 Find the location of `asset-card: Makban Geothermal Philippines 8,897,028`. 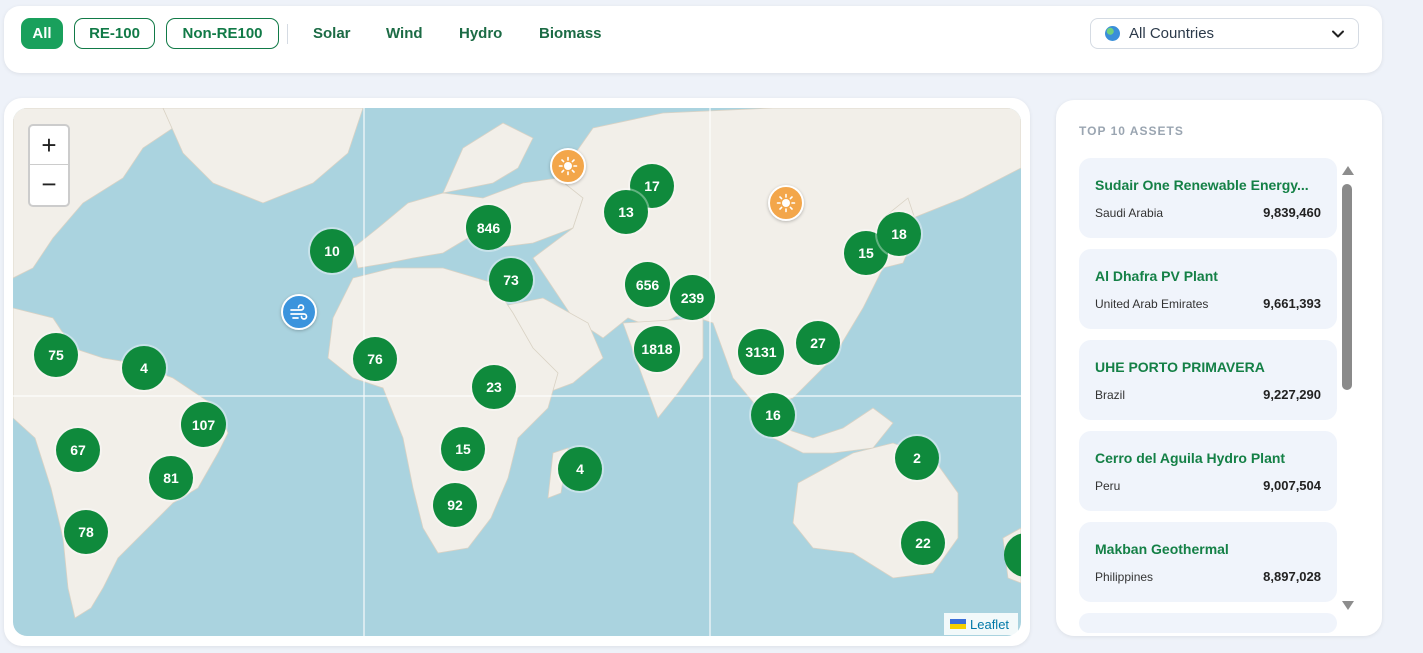

asset-card: Makban Geothermal Philippines 8,897,028 is located at coordinates (1208, 562).